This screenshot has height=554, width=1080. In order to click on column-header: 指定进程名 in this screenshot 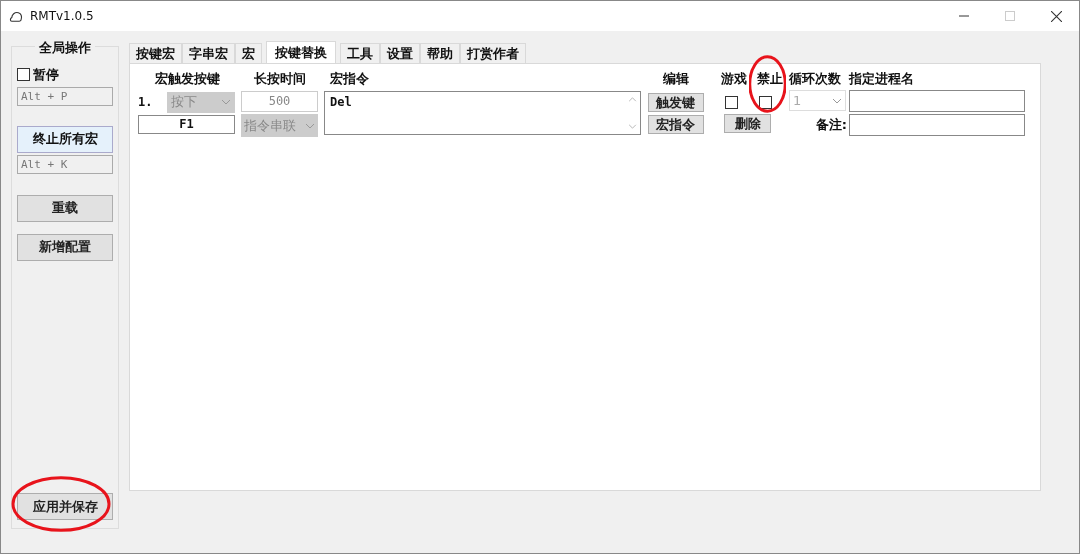, I will do `click(882, 79)`.